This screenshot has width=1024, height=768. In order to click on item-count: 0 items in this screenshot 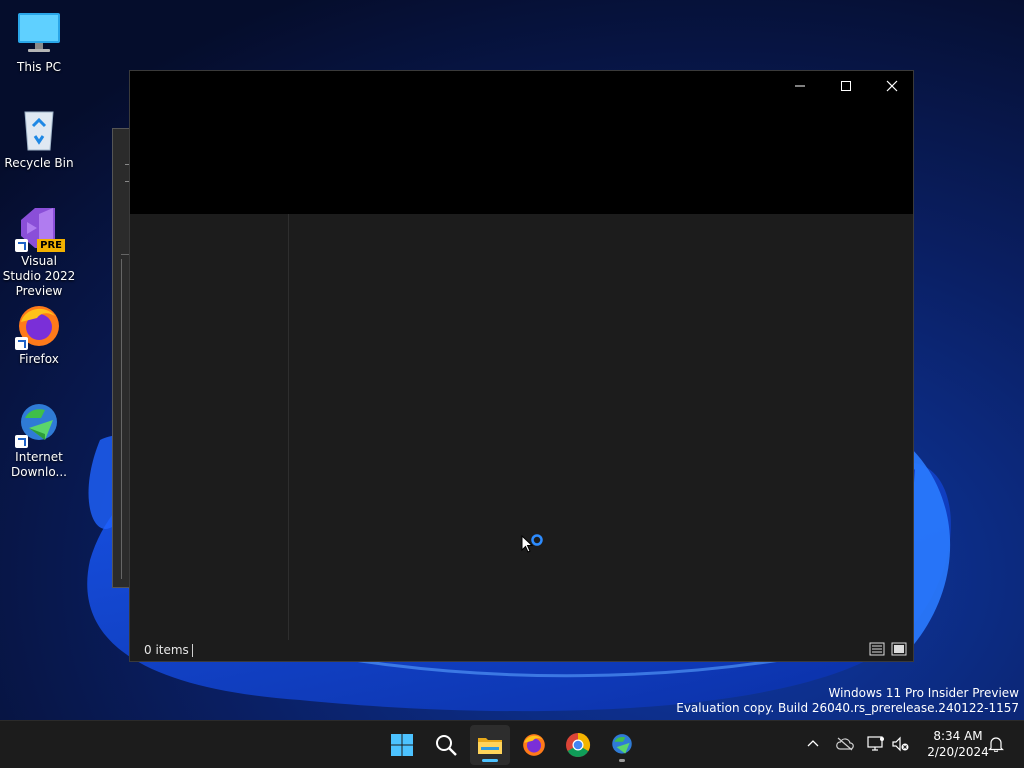, I will do `click(166, 650)`.